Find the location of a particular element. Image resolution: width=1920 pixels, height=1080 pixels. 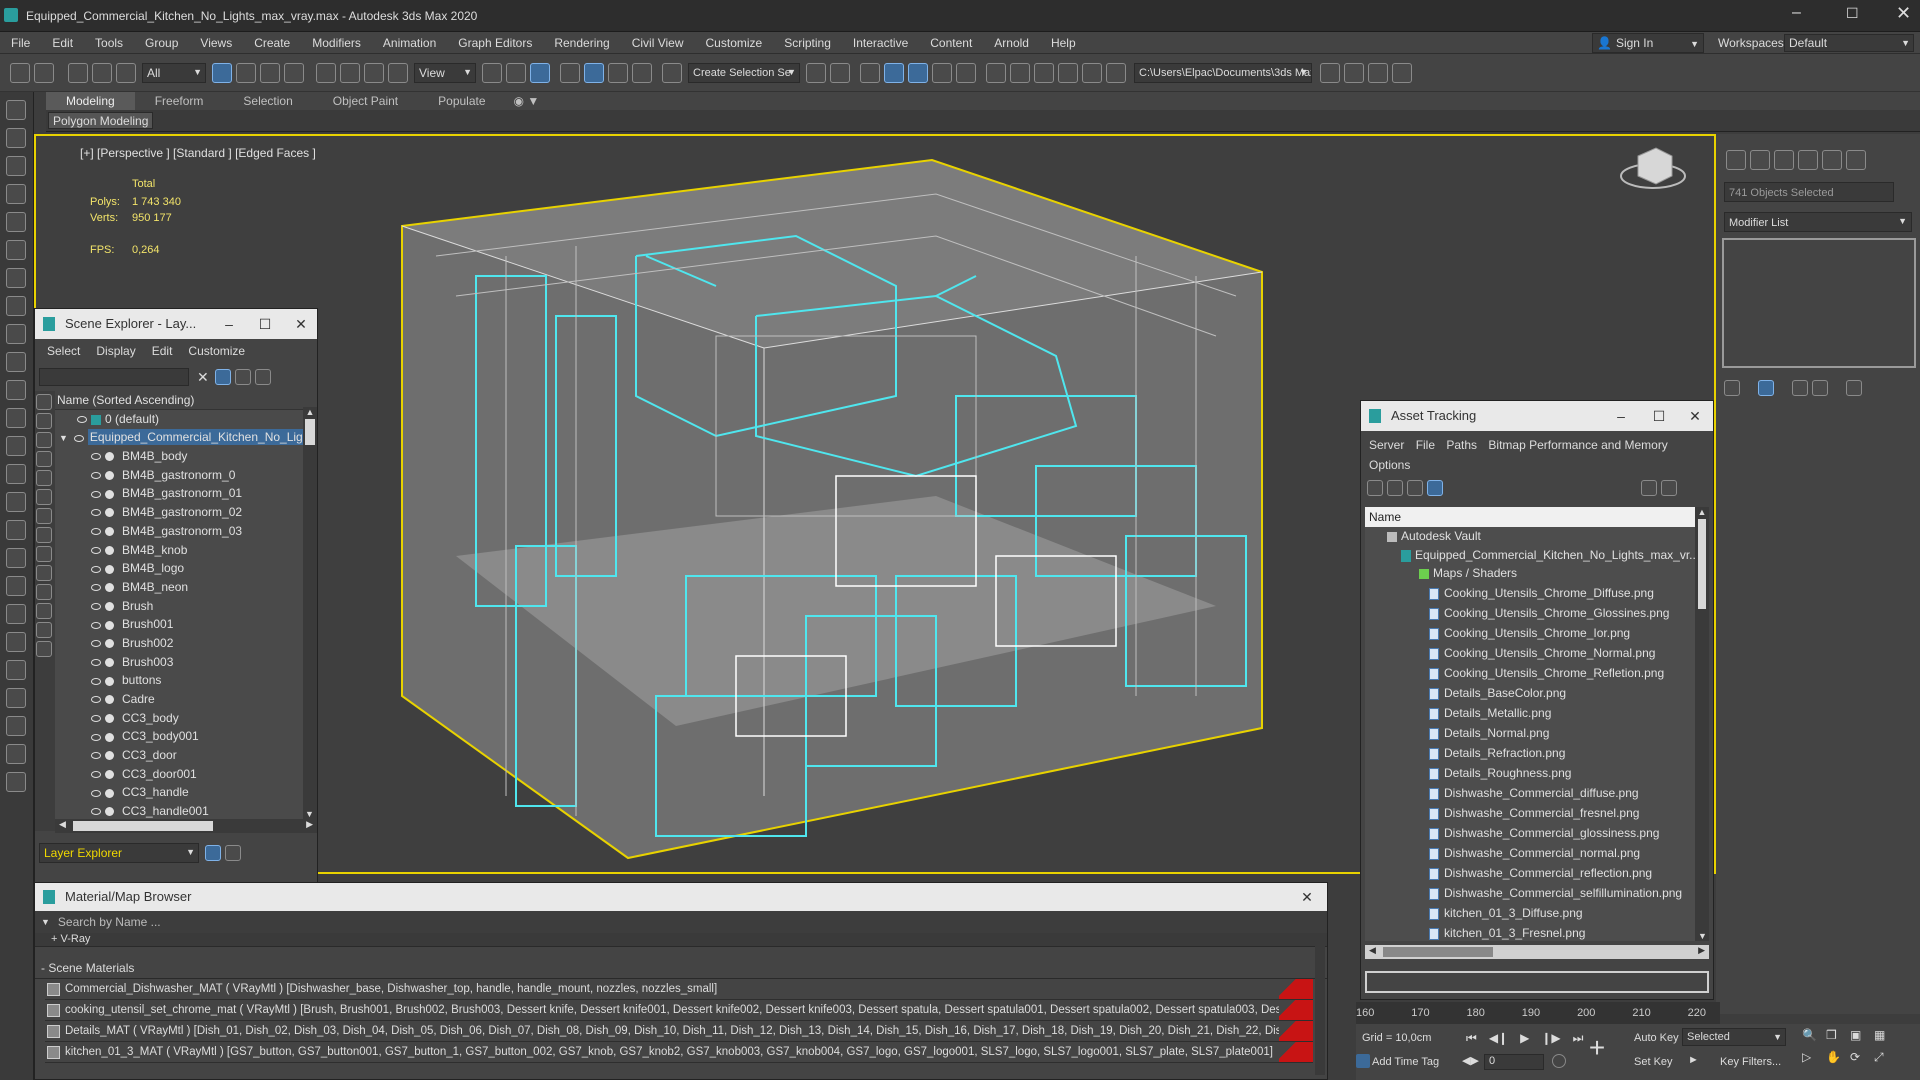

material-browser-close-button: ✕ is located at coordinates (1307, 897).